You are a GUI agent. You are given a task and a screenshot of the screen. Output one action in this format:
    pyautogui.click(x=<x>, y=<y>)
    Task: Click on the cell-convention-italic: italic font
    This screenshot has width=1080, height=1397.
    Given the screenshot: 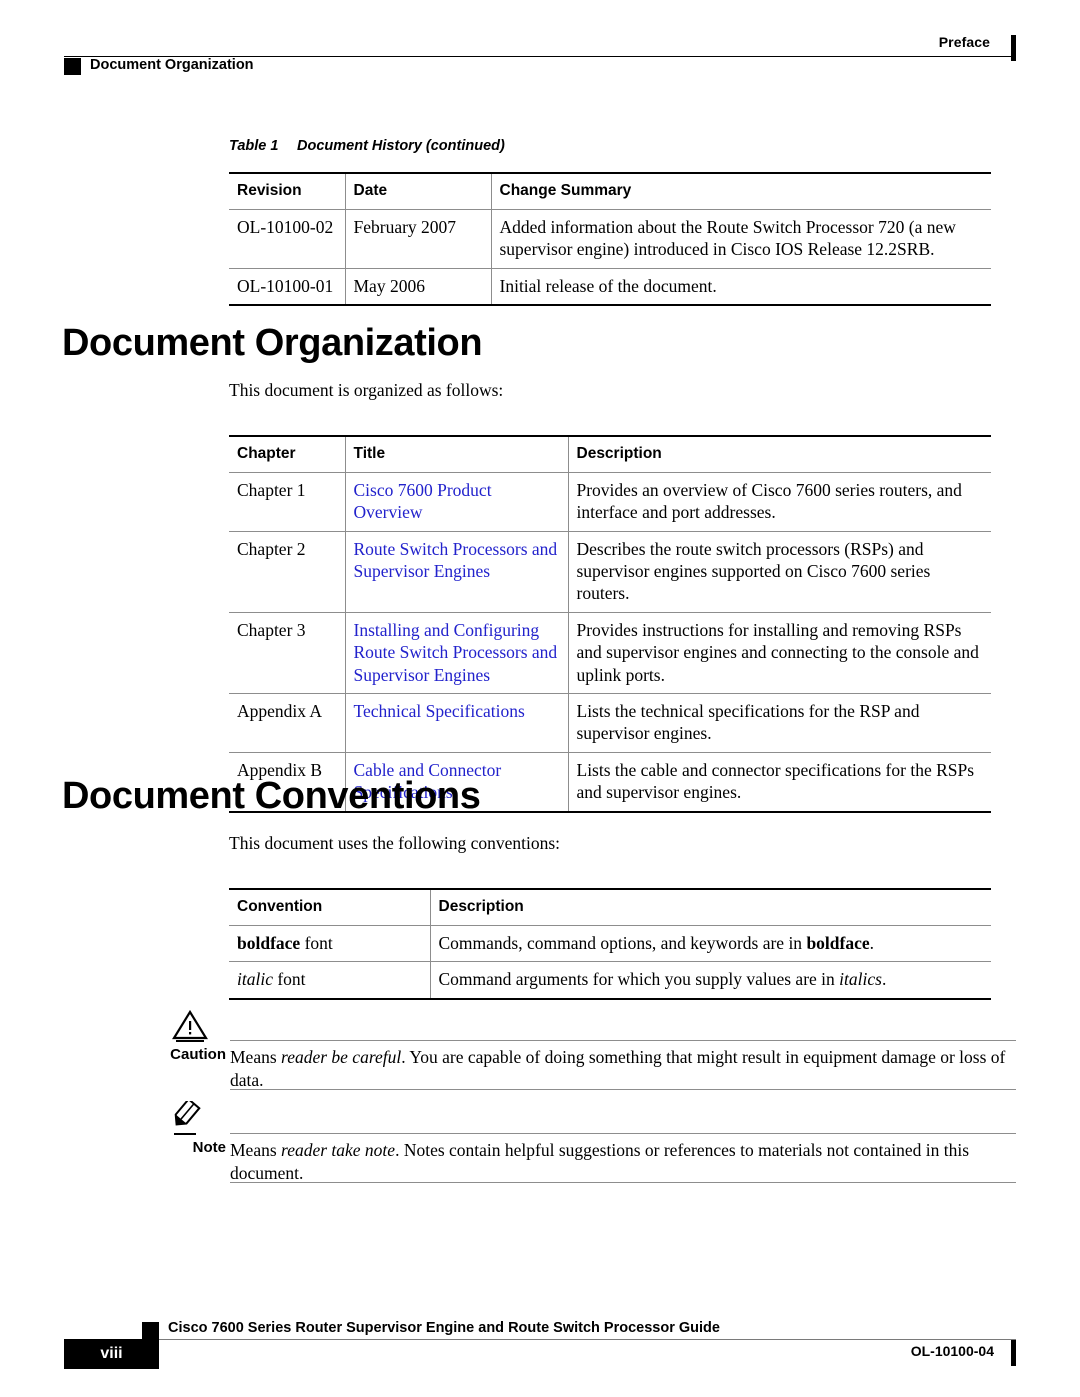 What is the action you would take?
    pyautogui.click(x=329, y=980)
    